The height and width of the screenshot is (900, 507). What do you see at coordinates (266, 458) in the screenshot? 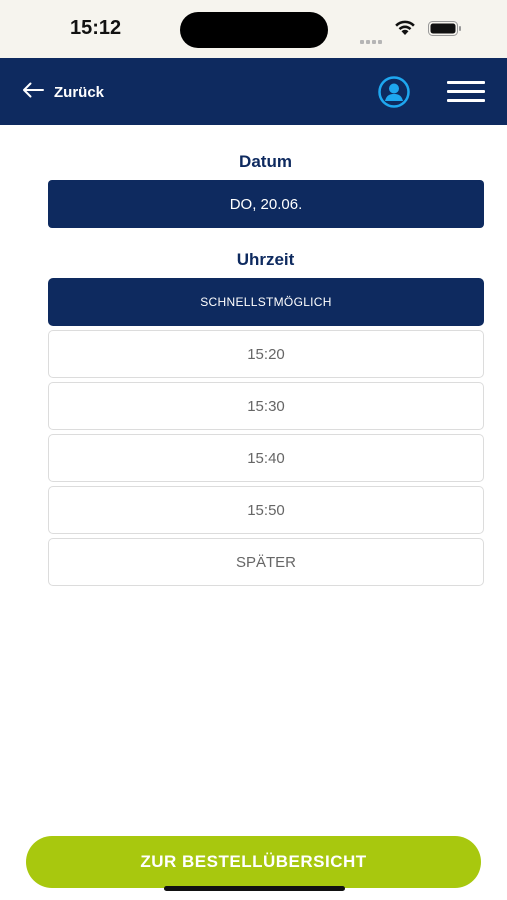
I see `time-option-1540: 15:40` at bounding box center [266, 458].